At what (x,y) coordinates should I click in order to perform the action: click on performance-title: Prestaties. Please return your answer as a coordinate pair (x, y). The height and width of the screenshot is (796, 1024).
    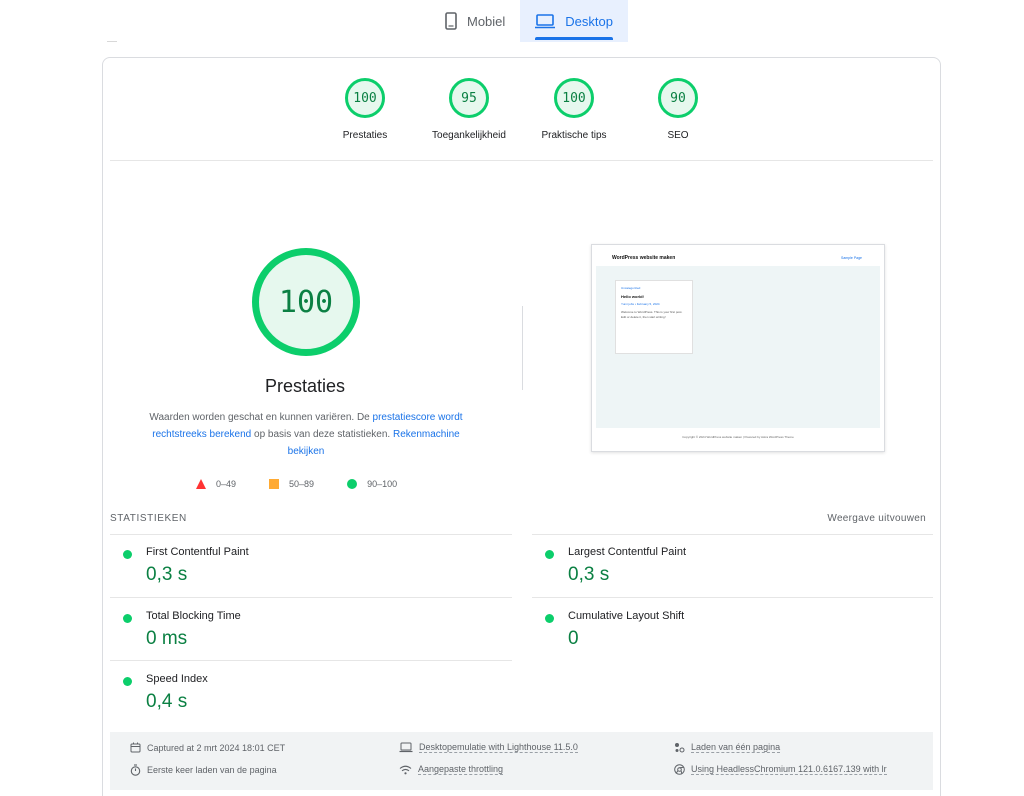
    Looking at the image, I should click on (305, 386).